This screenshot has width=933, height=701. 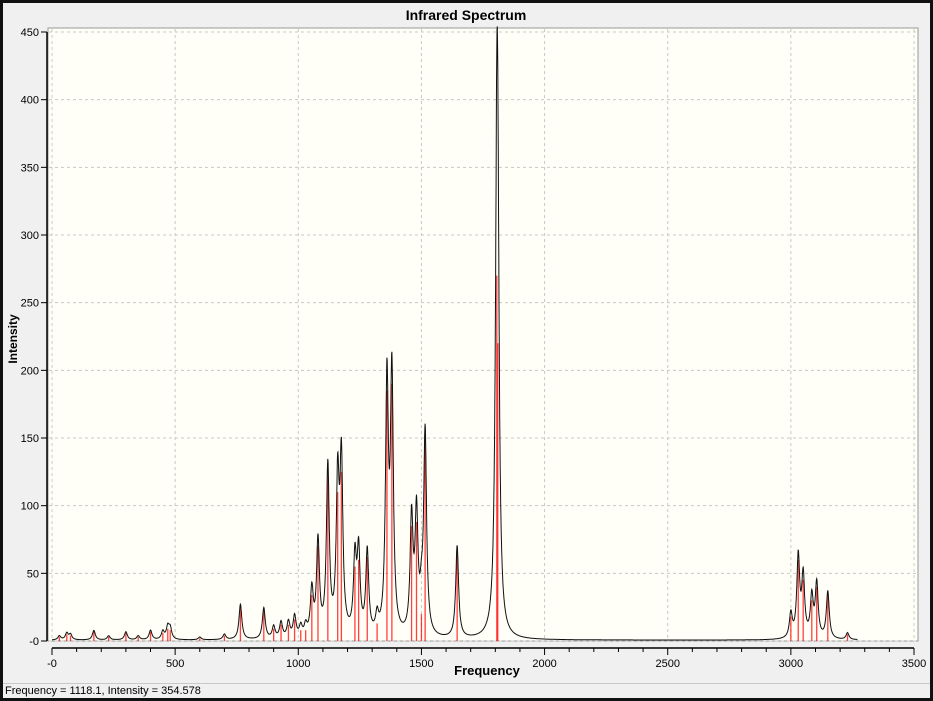 What do you see at coordinates (30, 33) in the screenshot?
I see `y-tick-label: 450` at bounding box center [30, 33].